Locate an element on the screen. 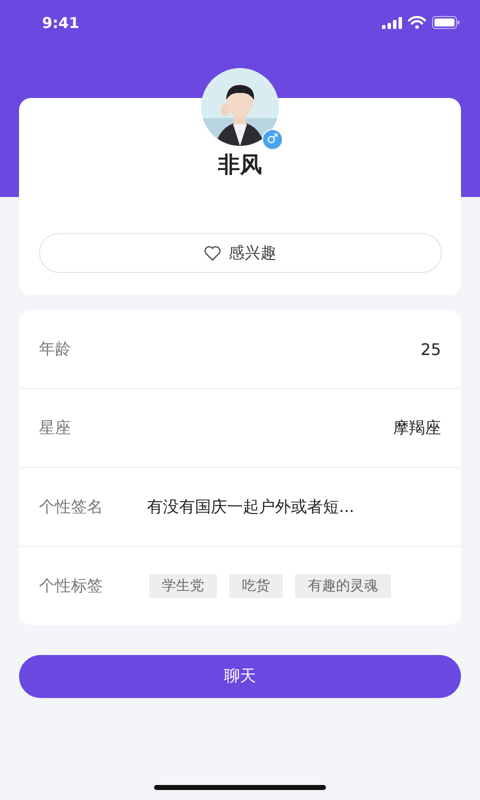 The width and height of the screenshot is (480, 800). status-time: 9:41 is located at coordinates (61, 23).